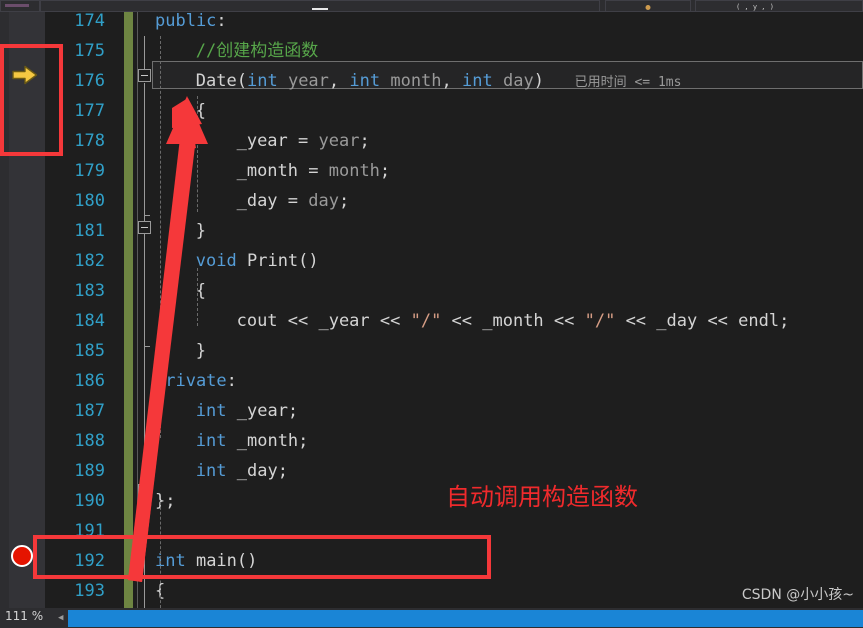 The image size is (863, 628). What do you see at coordinates (62, 618) in the screenshot?
I see `scroll-left-button: ◀` at bounding box center [62, 618].